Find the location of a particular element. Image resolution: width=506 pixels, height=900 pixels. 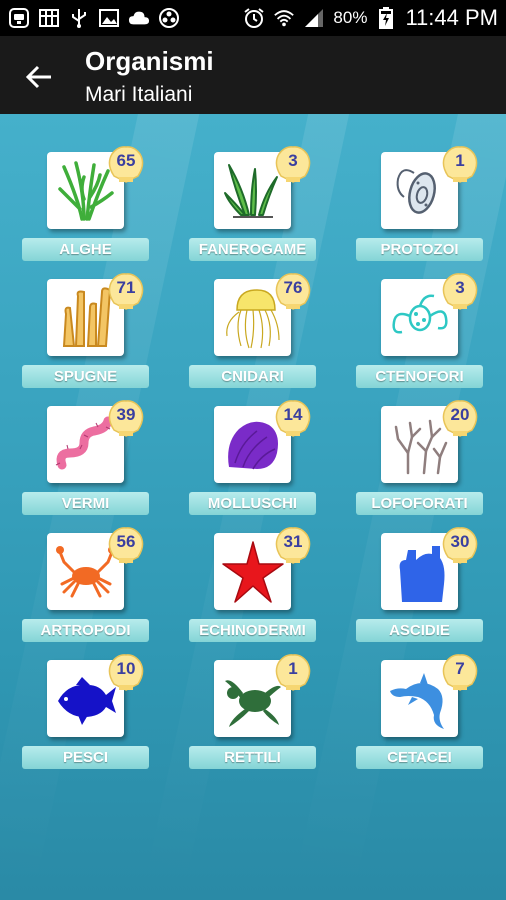

app-circle-icon is located at coordinates (169, 18).